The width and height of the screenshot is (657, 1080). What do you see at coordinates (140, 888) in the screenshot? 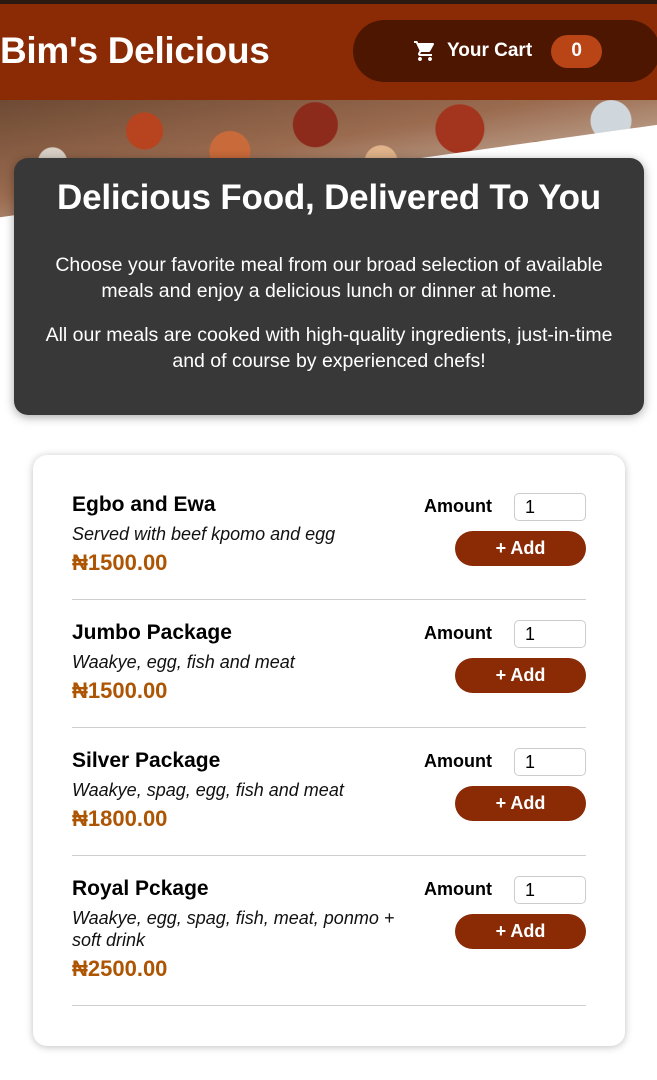
I see `meal-name: Royal Pckage` at bounding box center [140, 888].